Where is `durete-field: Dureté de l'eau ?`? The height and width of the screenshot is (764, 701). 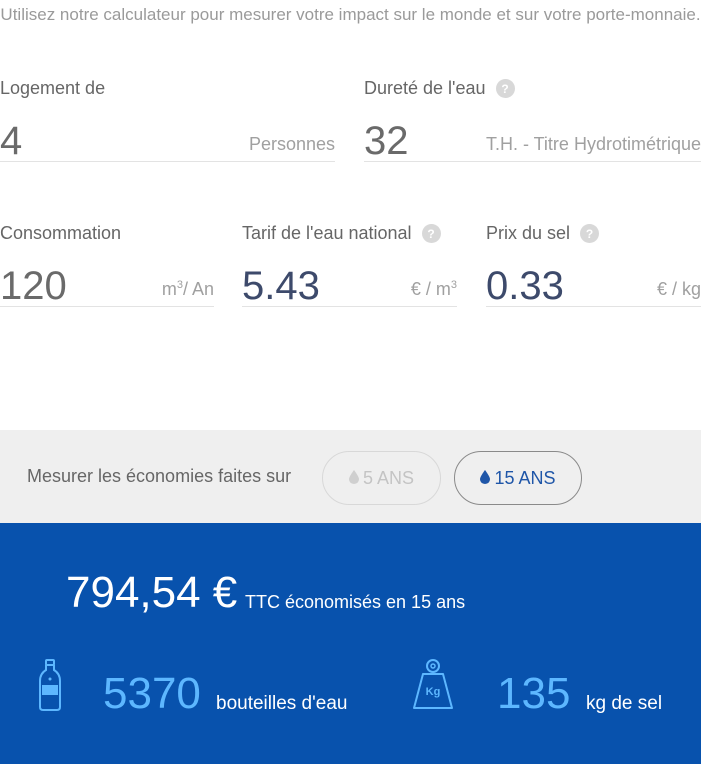
durete-field: Dureté de l'eau ? is located at coordinates (439, 88).